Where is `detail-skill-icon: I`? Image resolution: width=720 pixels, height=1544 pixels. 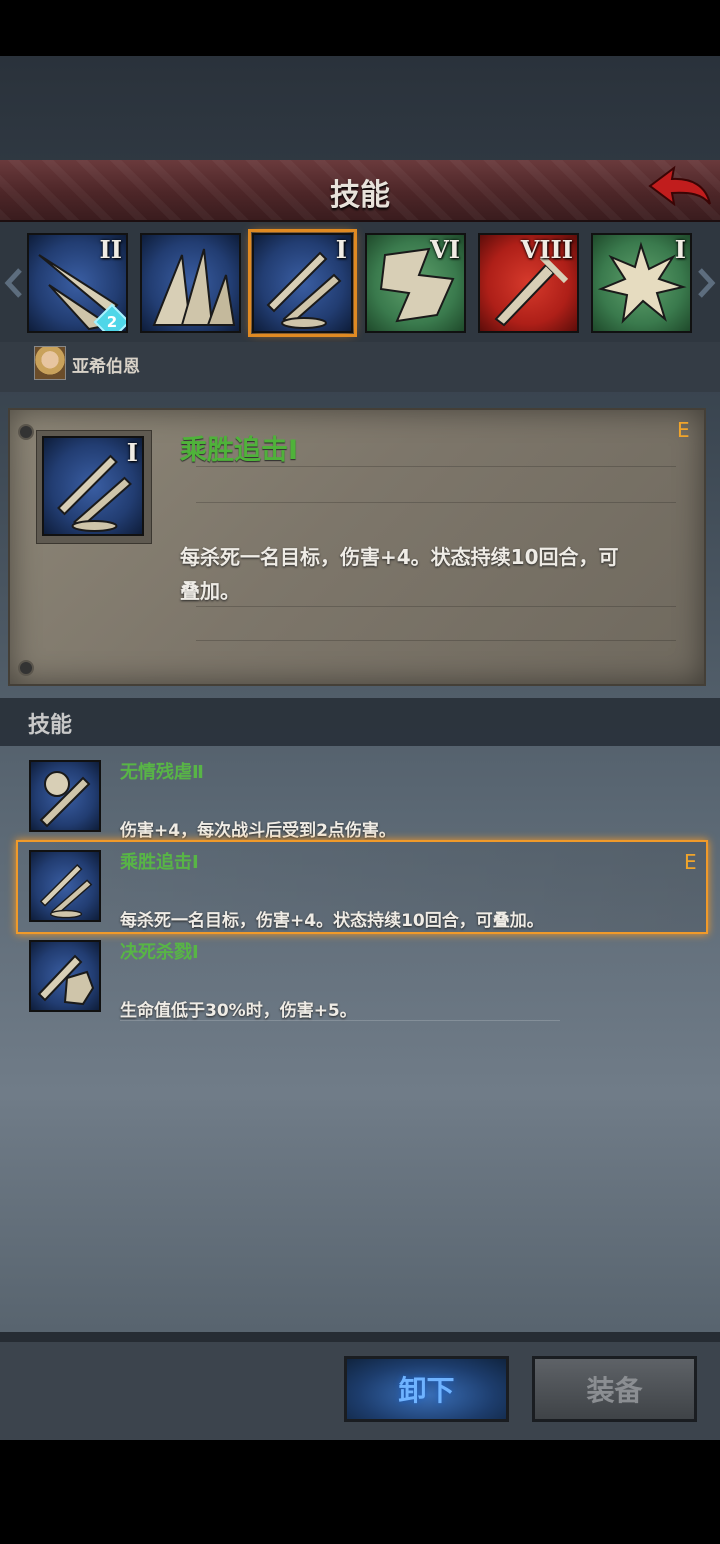 detail-skill-icon: I is located at coordinates (93, 486).